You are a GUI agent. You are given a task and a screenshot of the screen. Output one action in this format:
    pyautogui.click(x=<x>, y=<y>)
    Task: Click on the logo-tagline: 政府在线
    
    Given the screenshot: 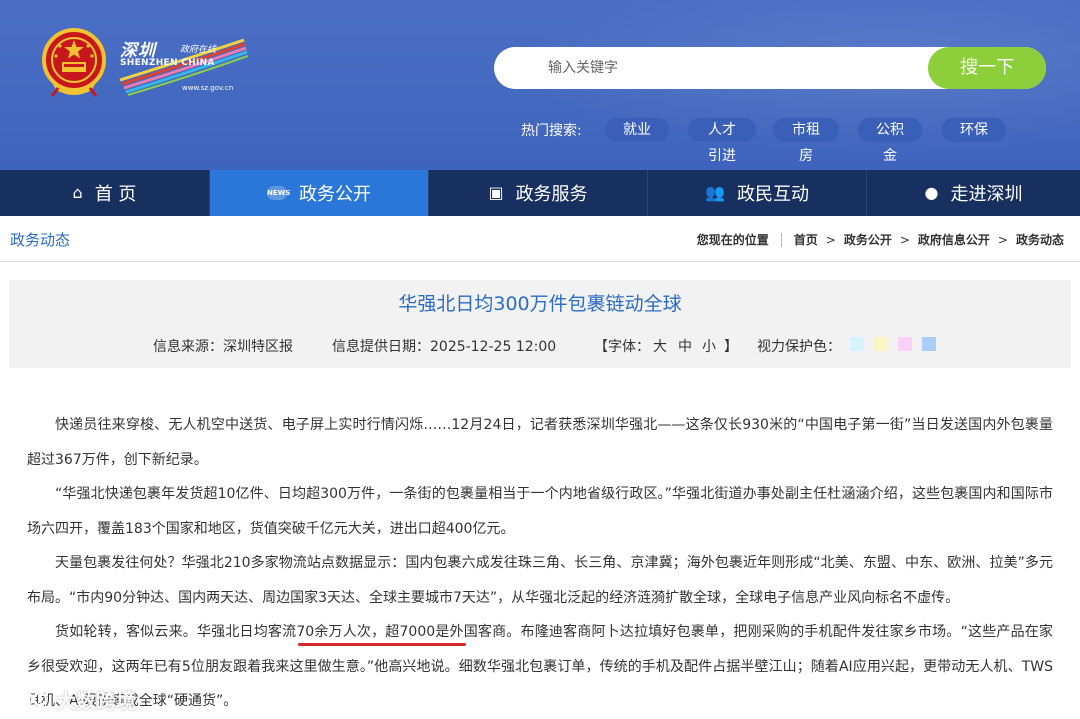 What is the action you would take?
    pyautogui.click(x=198, y=50)
    